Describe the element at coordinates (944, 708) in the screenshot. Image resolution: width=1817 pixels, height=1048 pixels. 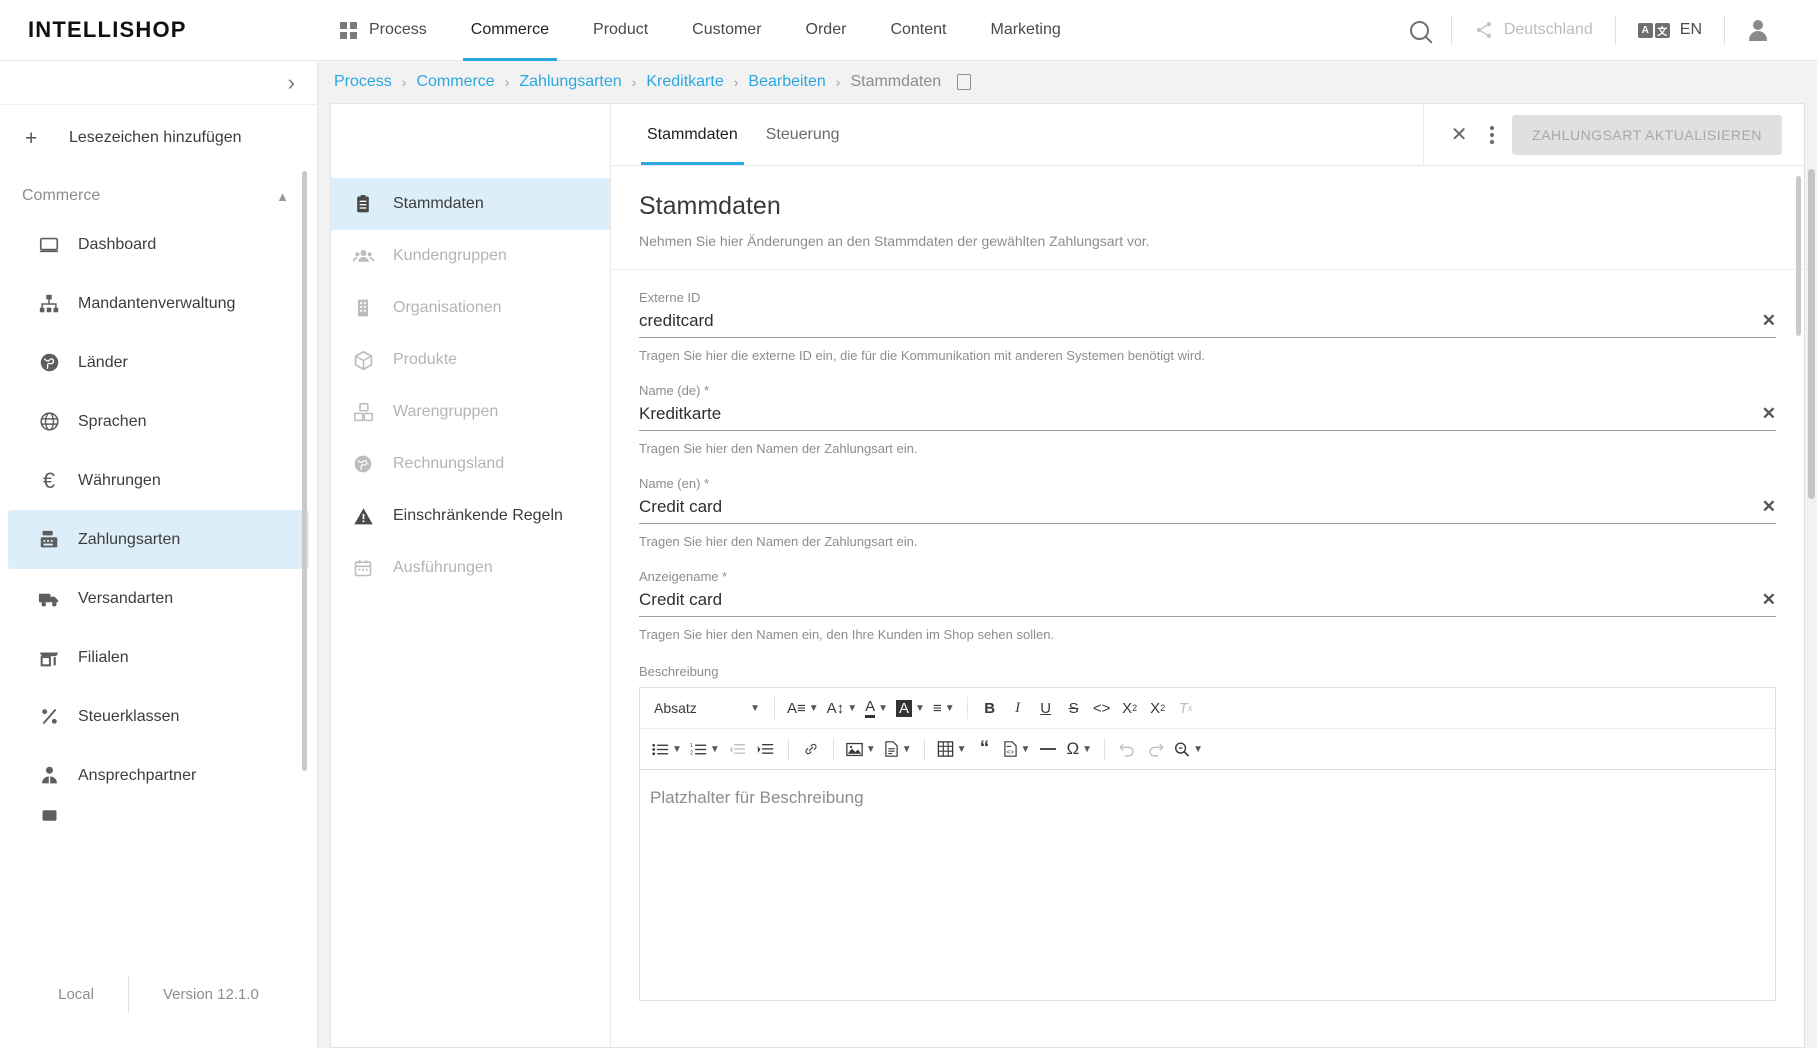
I see `align-icon: ≡ ▼` at that location.